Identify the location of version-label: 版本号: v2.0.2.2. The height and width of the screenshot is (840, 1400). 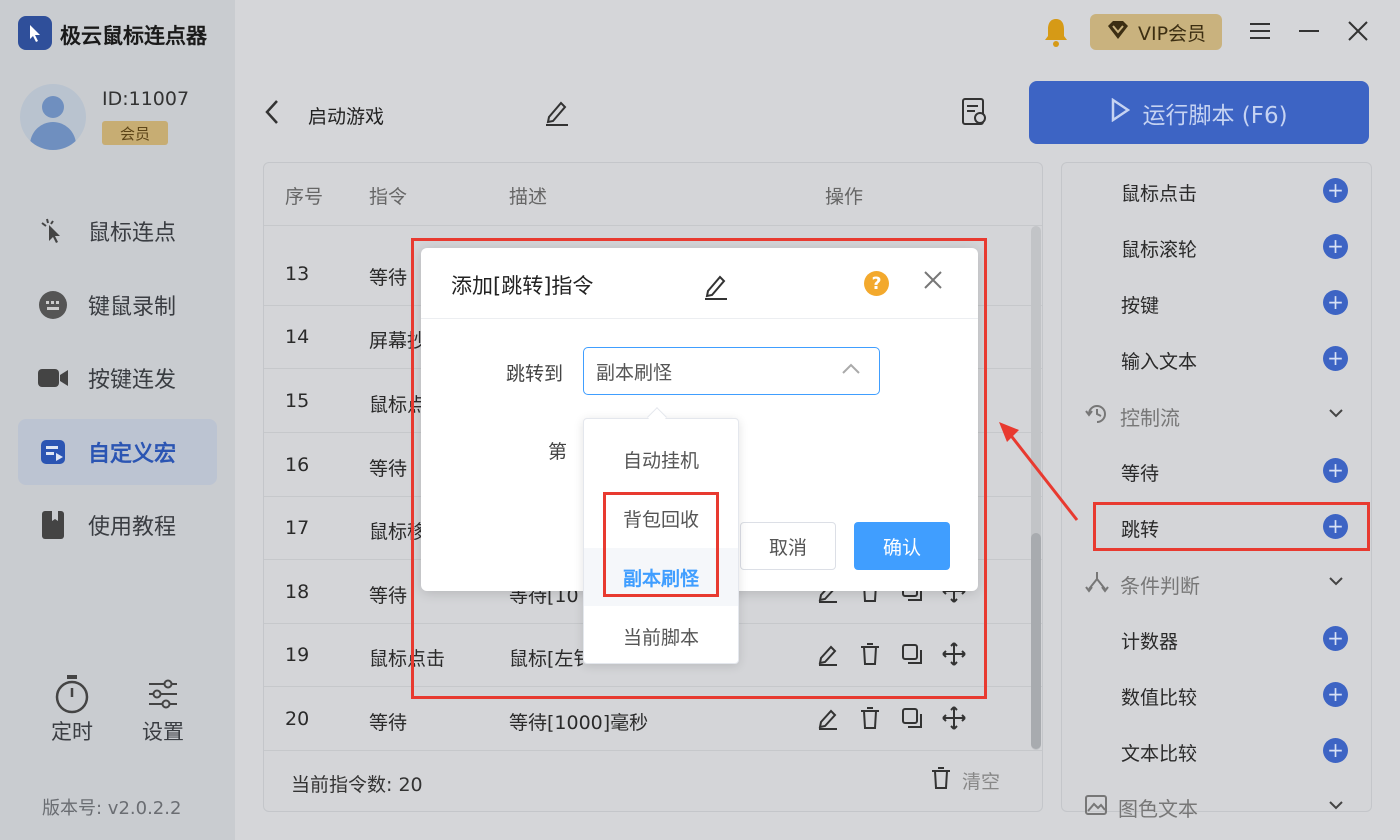
(112, 808).